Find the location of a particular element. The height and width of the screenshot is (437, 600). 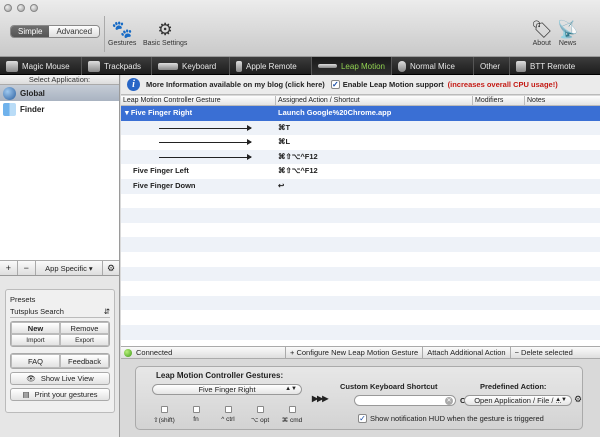

show-live-view-button: 👁 Show Live View is located at coordinates (60, 378).